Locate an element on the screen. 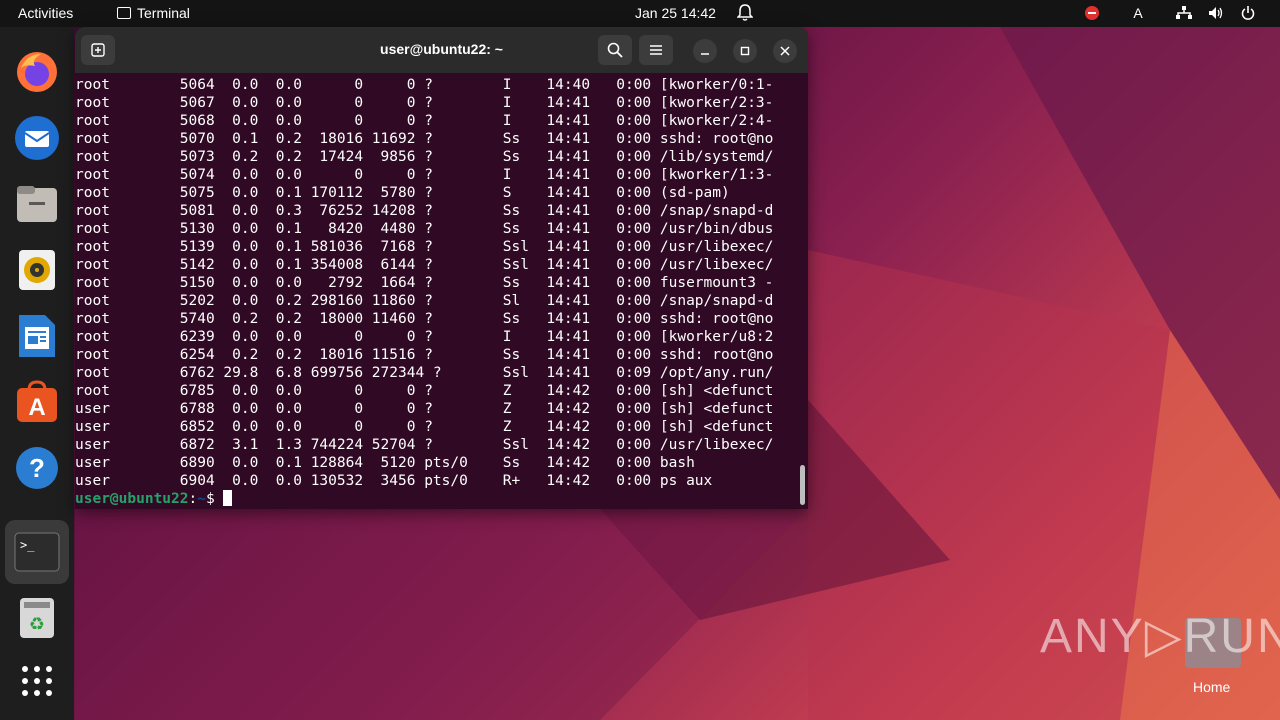  search-button is located at coordinates (615, 50).